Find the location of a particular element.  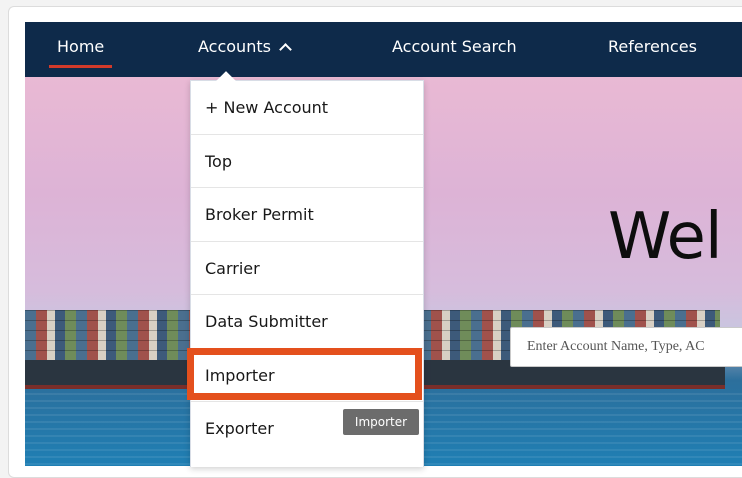

menu-item-new-account: + New Account is located at coordinates (307, 108).